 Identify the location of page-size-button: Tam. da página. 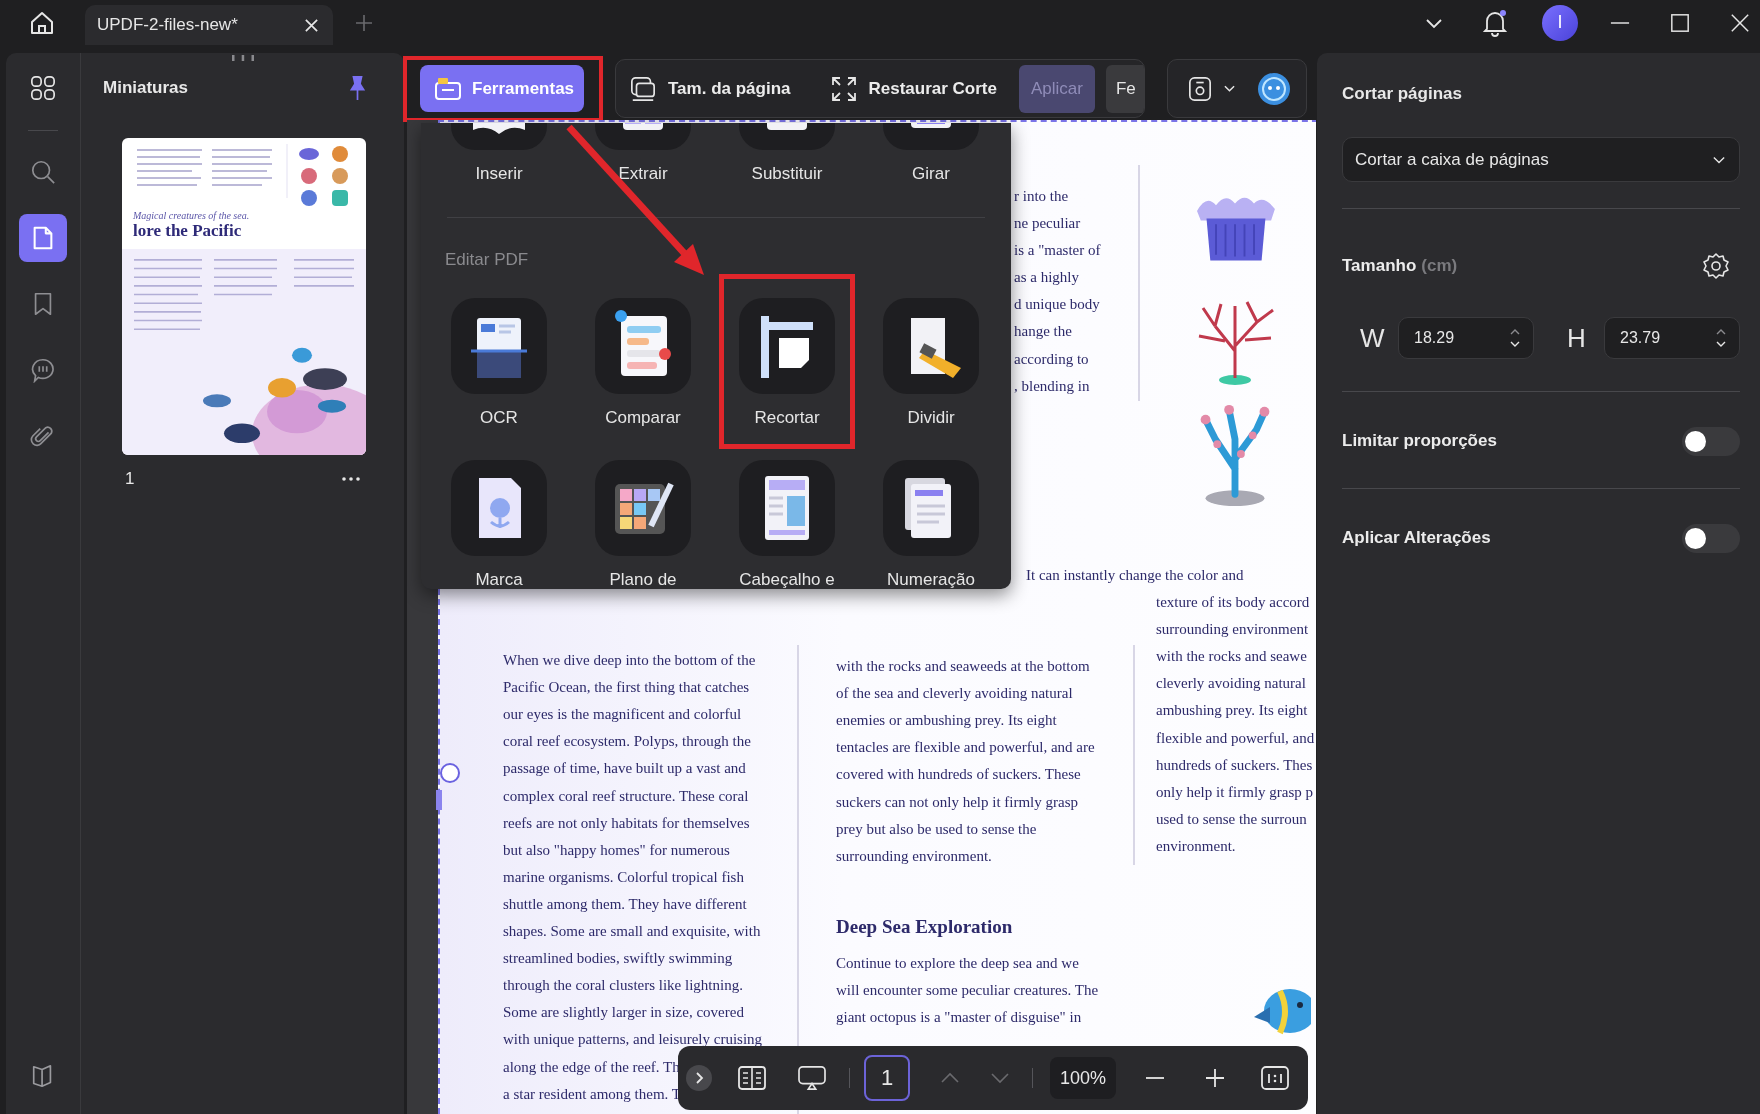
(710, 88).